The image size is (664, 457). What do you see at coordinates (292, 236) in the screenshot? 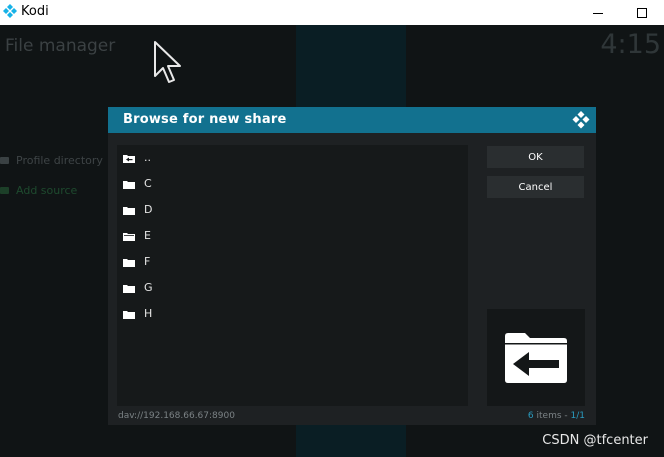
I see `list-item-e: E` at bounding box center [292, 236].